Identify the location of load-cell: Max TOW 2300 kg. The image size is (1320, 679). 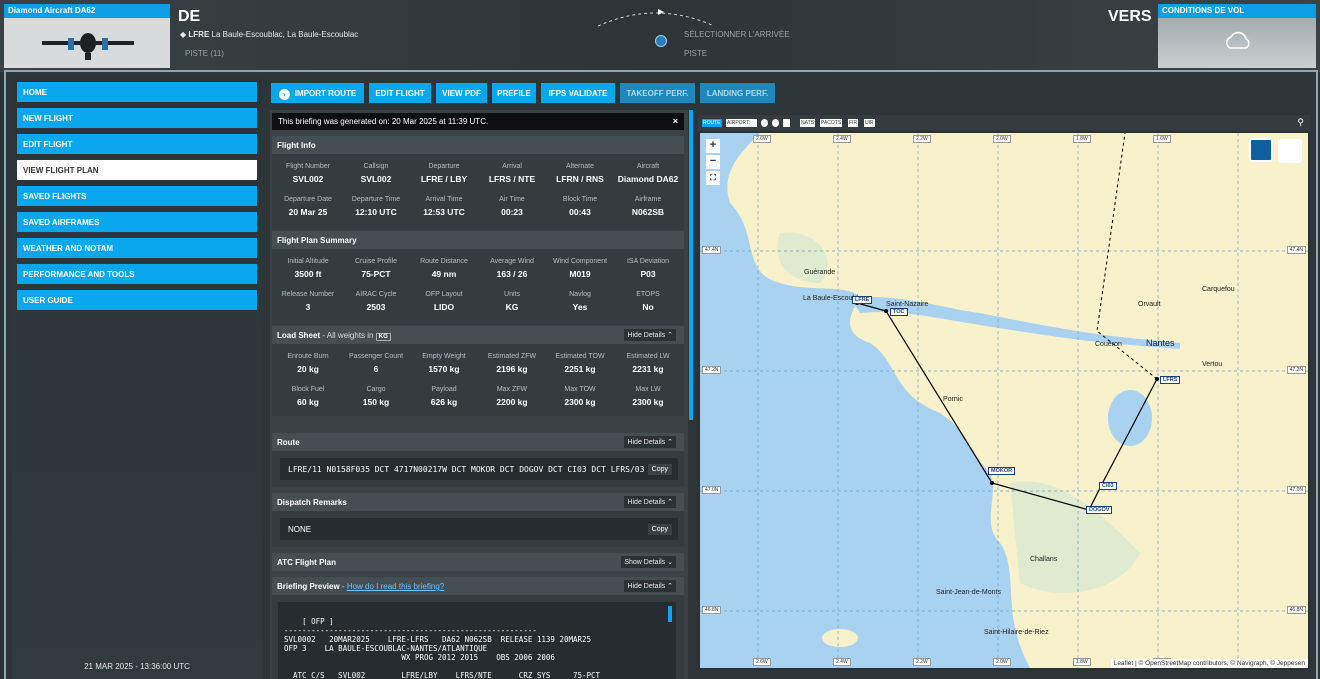
(580, 396).